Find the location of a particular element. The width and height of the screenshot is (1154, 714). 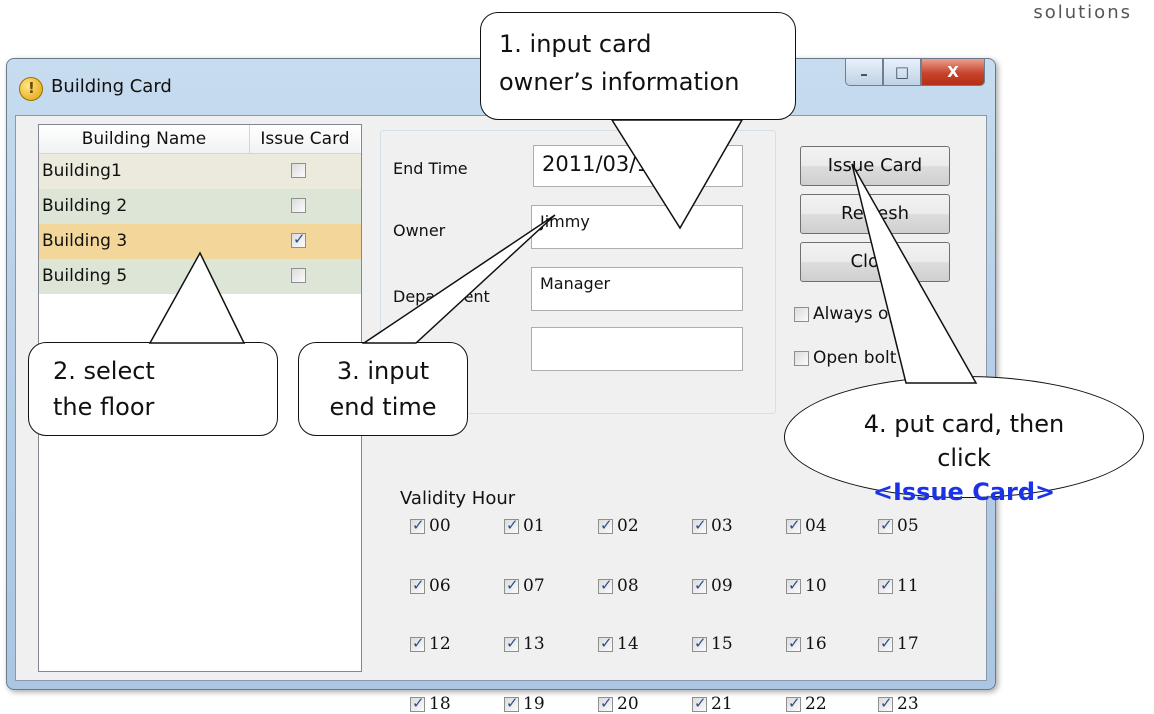

close-icon: X is located at coordinates (953, 72).